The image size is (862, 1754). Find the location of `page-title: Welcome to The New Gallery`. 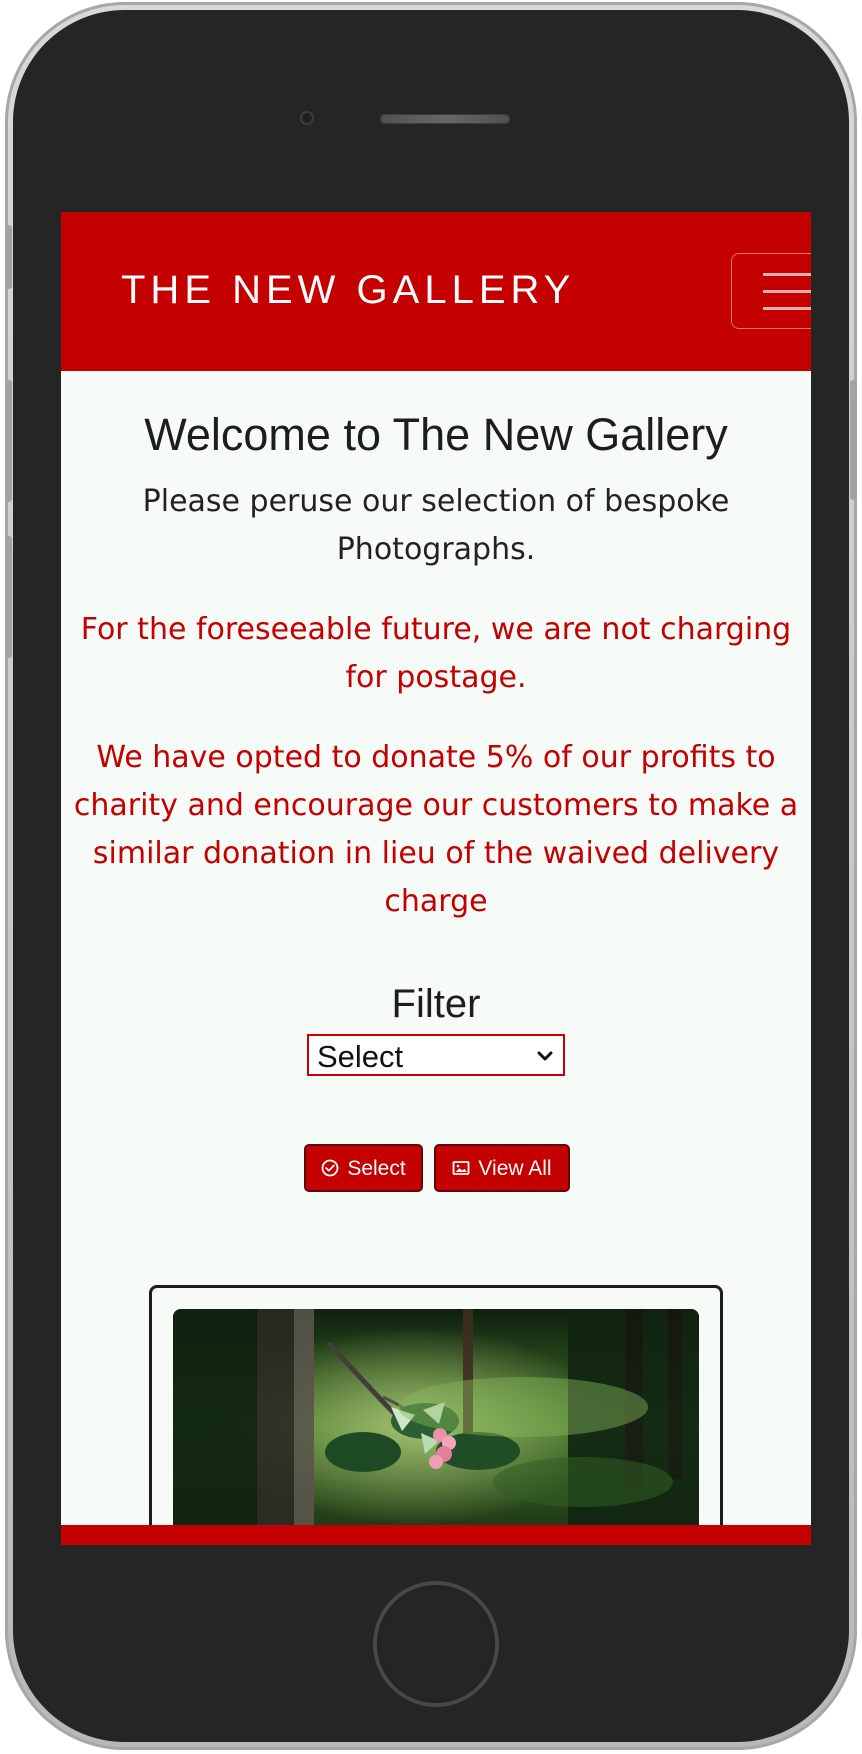

page-title: Welcome to The New Gallery is located at coordinates (436, 434).